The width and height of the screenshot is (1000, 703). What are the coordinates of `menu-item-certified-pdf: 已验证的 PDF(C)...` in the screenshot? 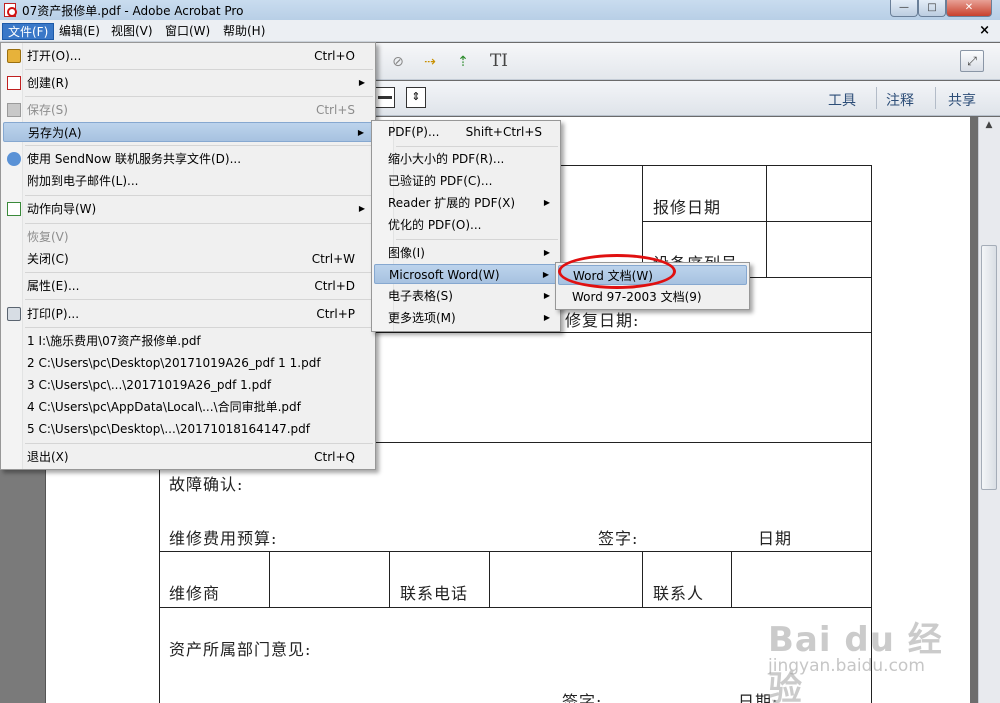 It's located at (466, 181).